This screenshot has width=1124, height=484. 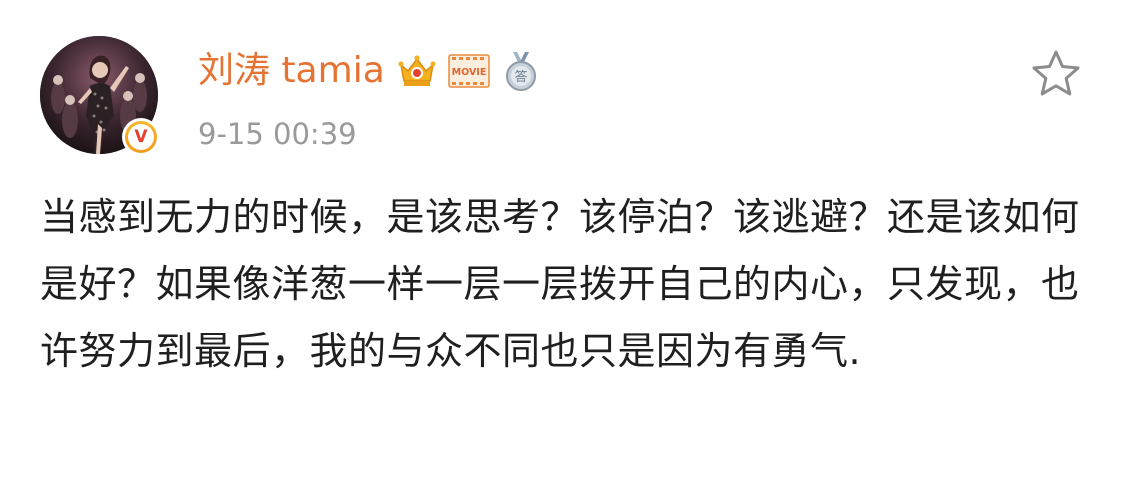 I want to click on post-timestamp: 9-15 00:39, so click(x=277, y=134).